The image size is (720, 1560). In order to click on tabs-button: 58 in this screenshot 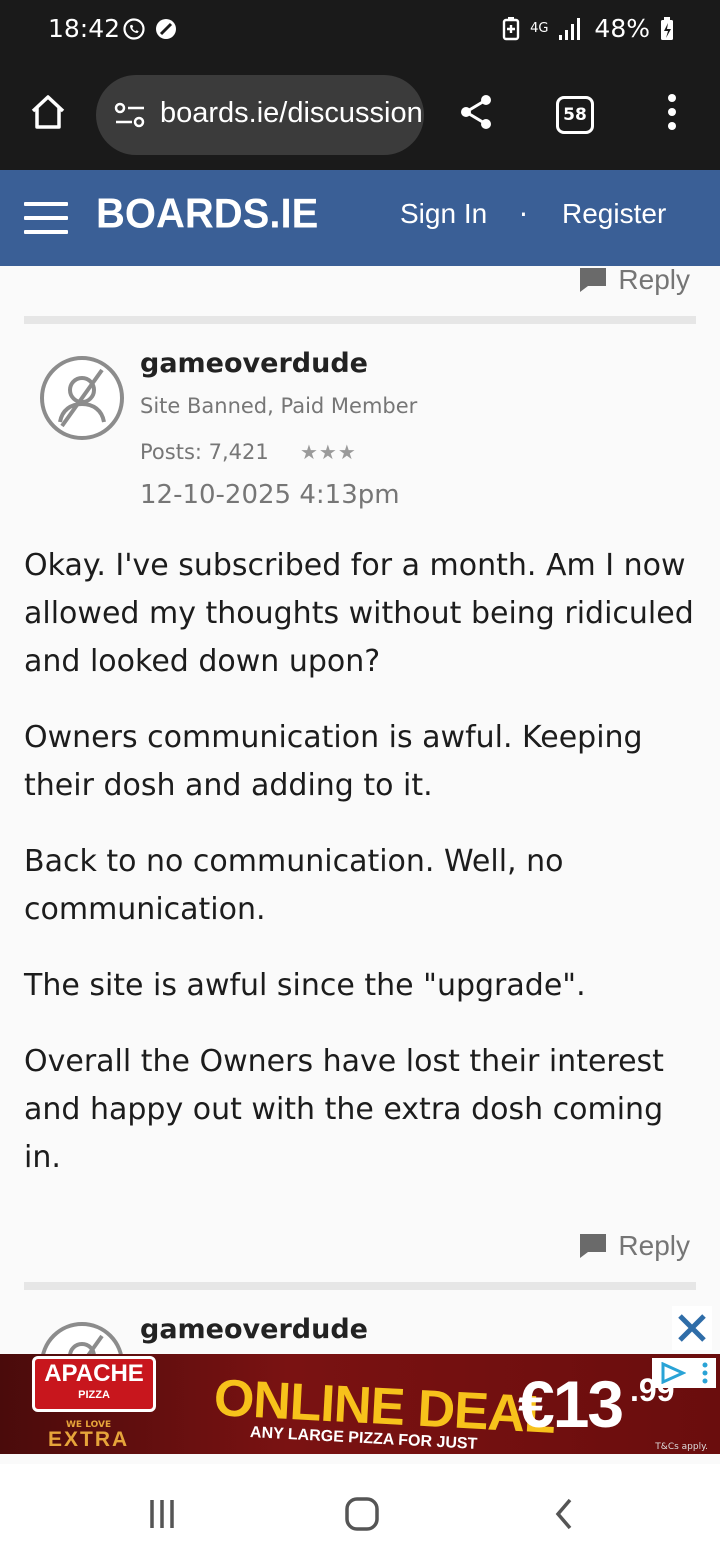, I will do `click(575, 115)`.